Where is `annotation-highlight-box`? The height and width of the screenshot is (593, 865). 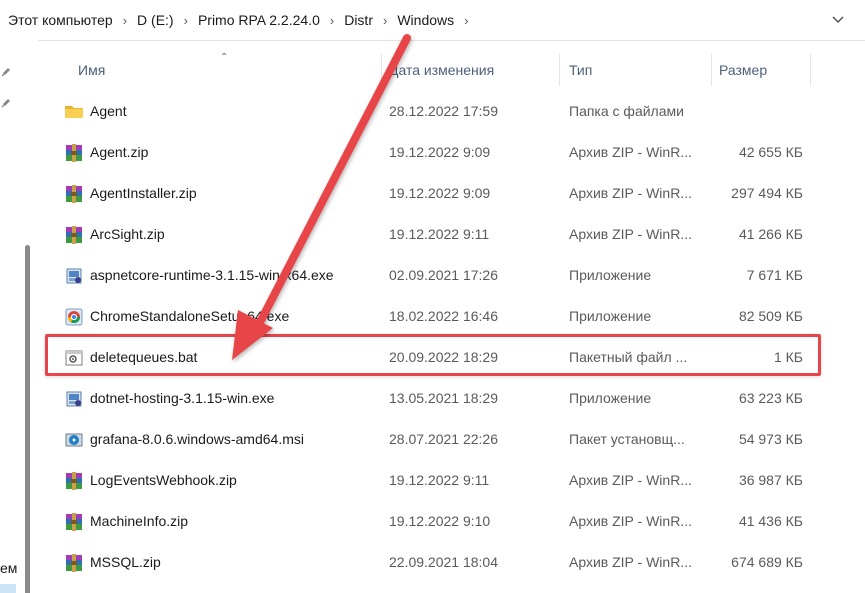
annotation-highlight-box is located at coordinates (433, 355).